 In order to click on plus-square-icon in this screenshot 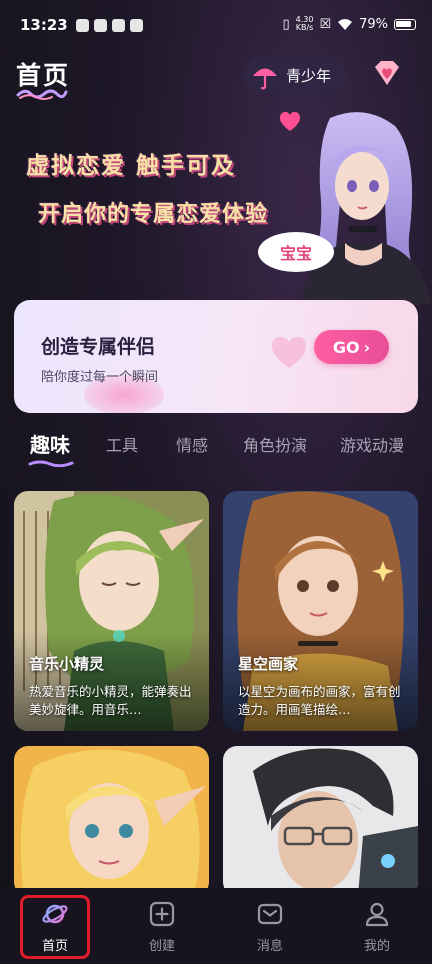, I will do `click(162, 914)`.